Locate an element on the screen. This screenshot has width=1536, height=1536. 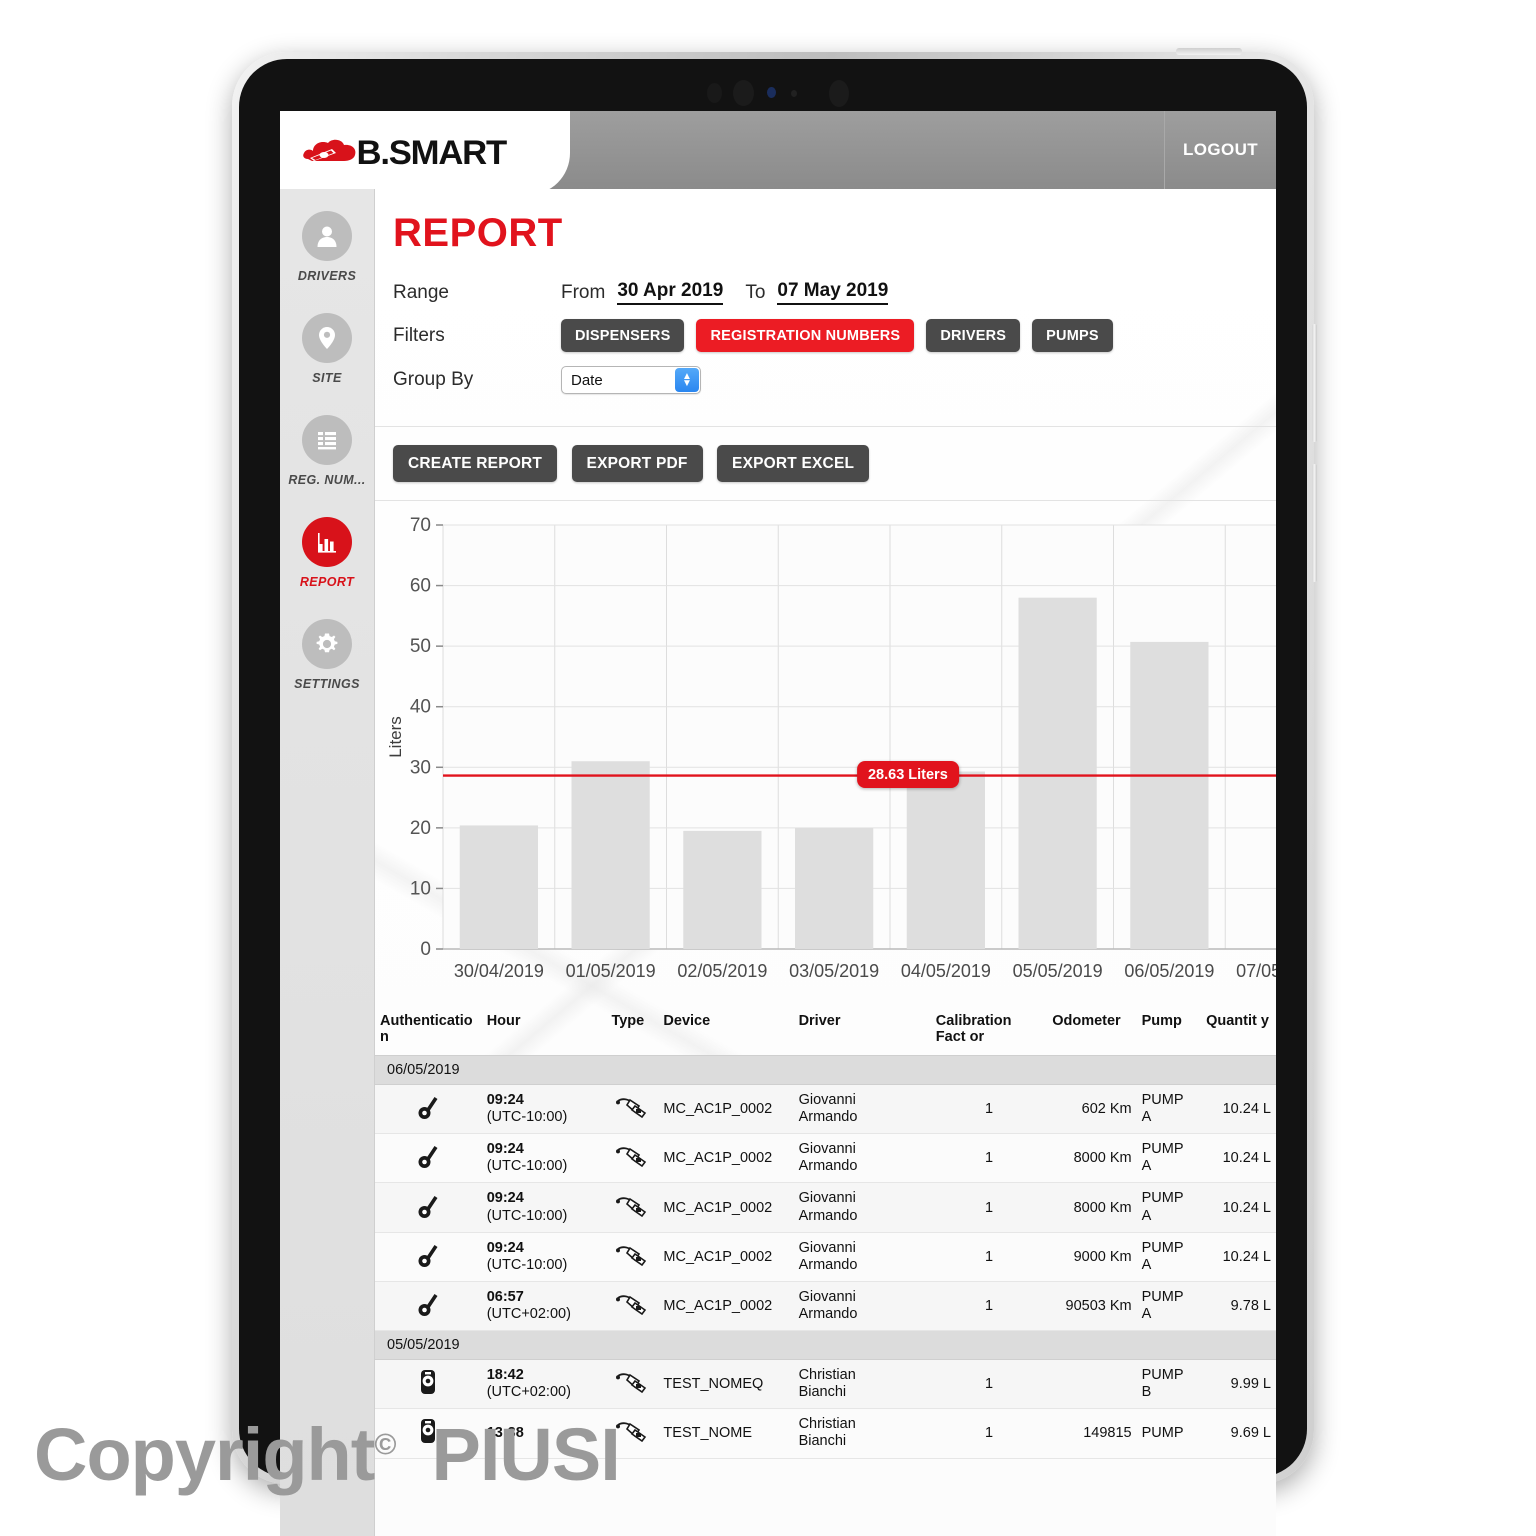
col-authentication: Authenticatio n is located at coordinates (428, 1031).